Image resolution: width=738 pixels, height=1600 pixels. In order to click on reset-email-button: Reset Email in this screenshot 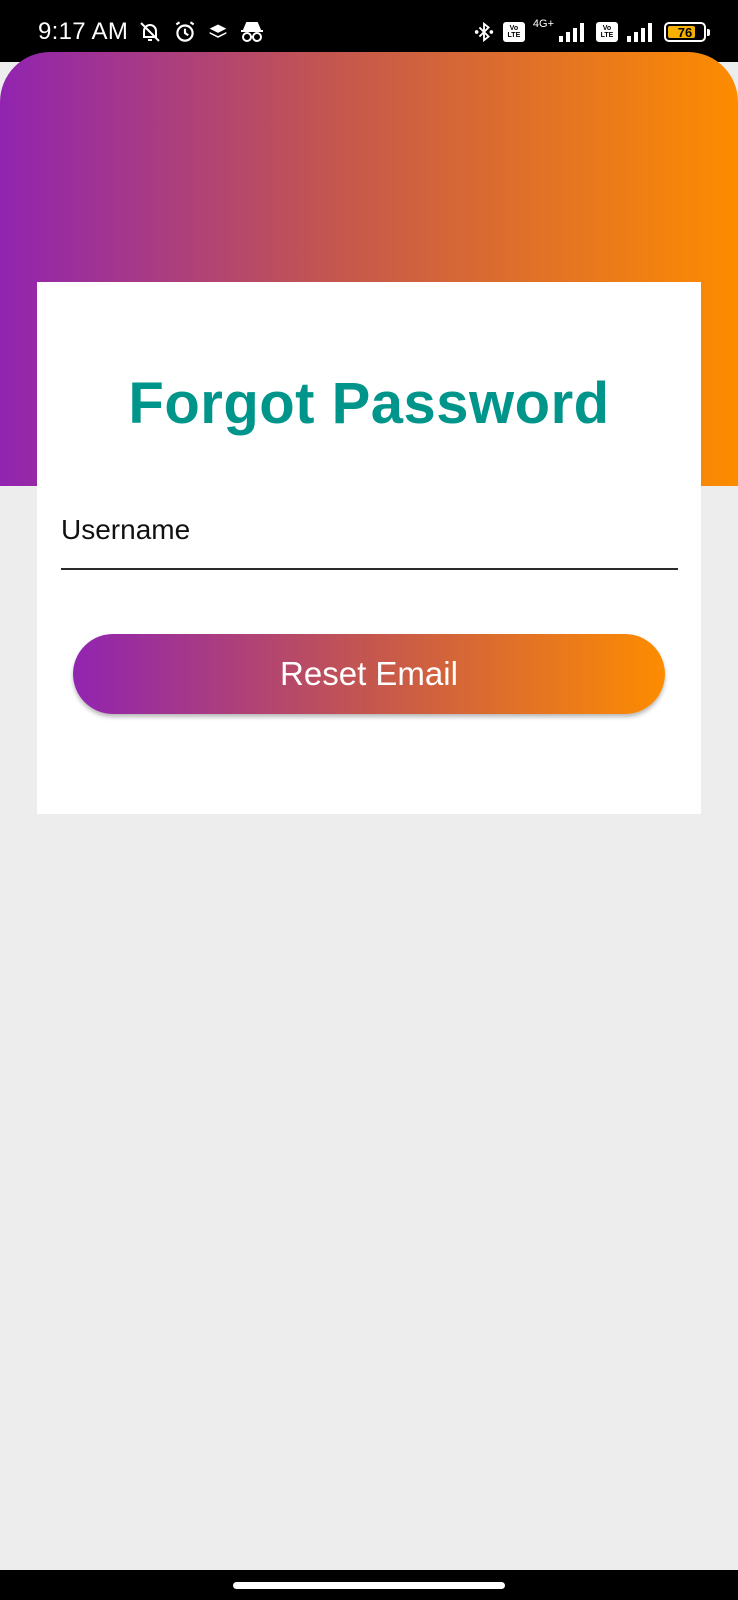, I will do `click(369, 674)`.